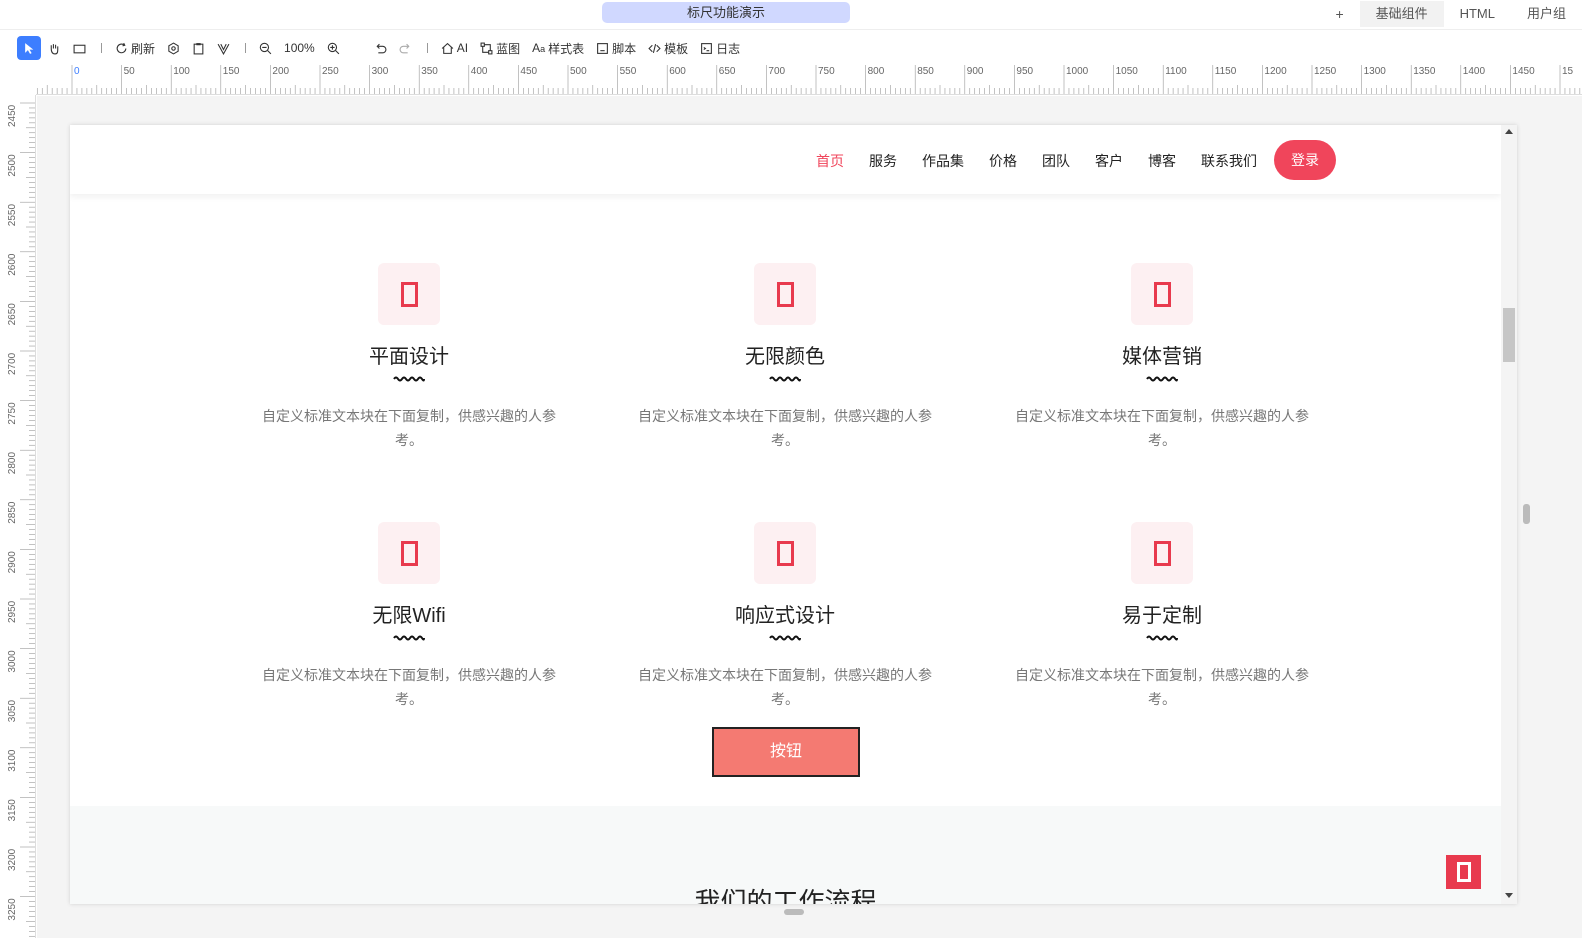  What do you see at coordinates (1509, 335) in the screenshot?
I see `scrollbar-thumb` at bounding box center [1509, 335].